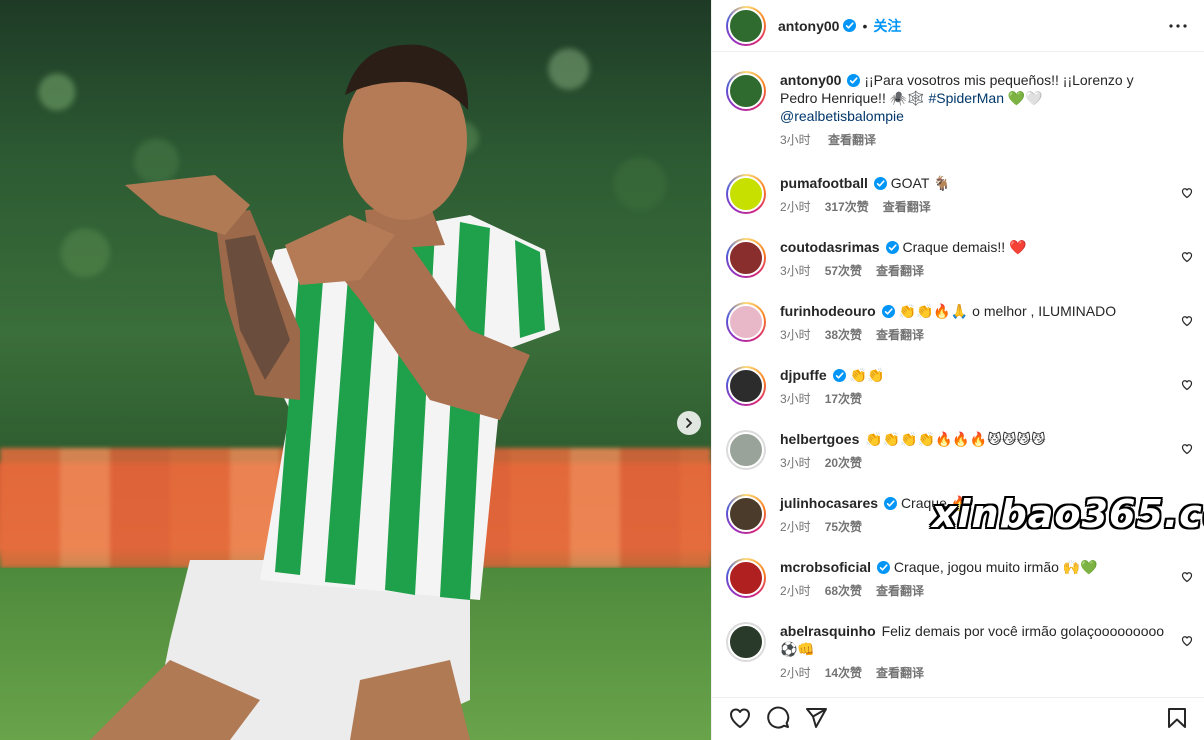 Image resolution: width=1204 pixels, height=740 pixels. I want to click on caption-time: 3小时, so click(795, 140).